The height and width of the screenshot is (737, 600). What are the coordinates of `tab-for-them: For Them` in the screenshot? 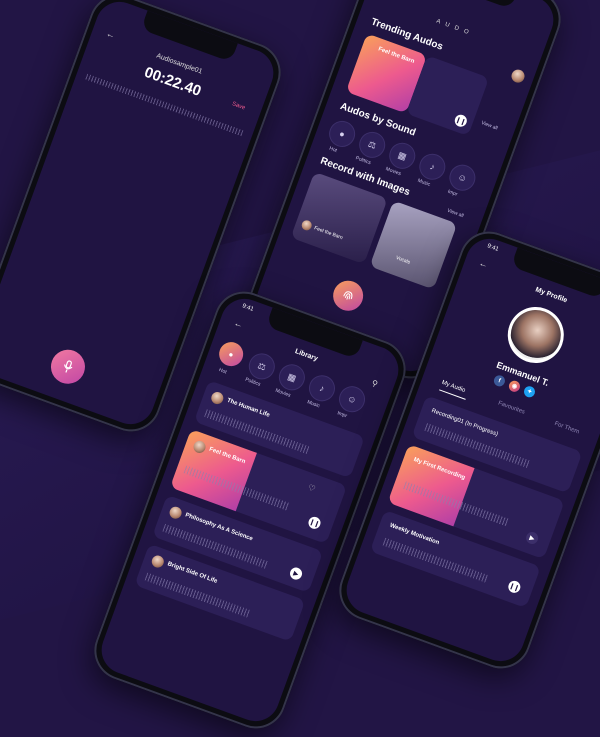 It's located at (567, 428).